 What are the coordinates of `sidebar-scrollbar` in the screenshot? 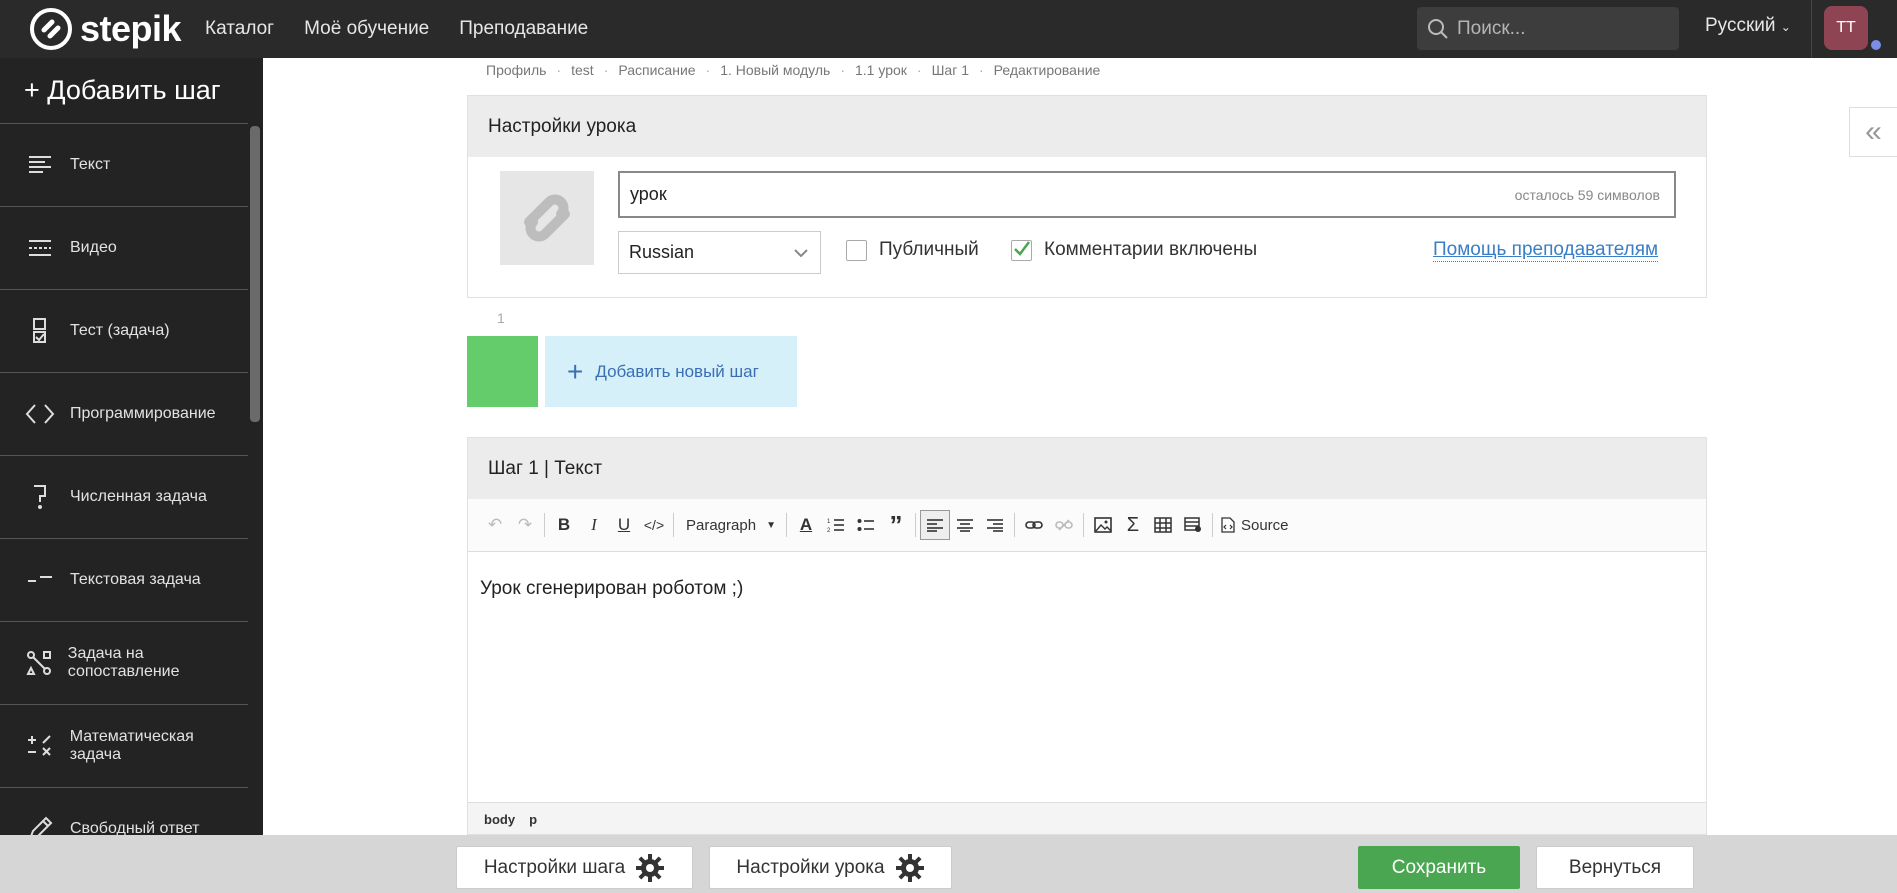 It's located at (255, 274).